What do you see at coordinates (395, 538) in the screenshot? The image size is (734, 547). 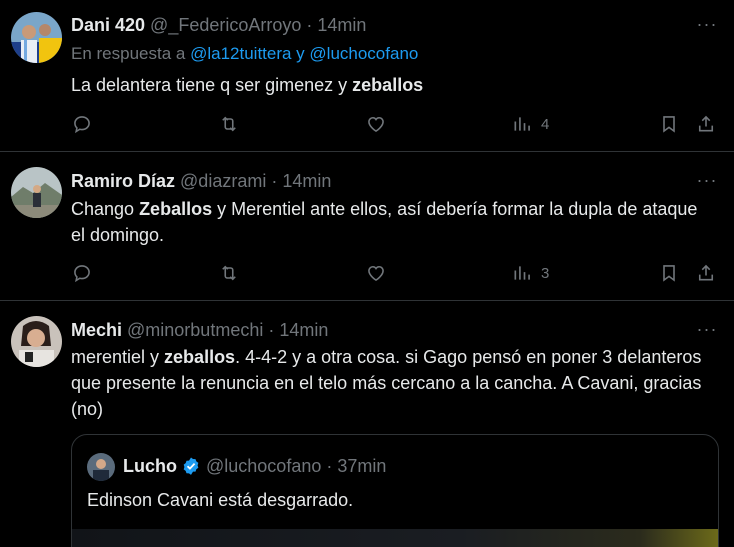 I see `quoted-media-image` at bounding box center [395, 538].